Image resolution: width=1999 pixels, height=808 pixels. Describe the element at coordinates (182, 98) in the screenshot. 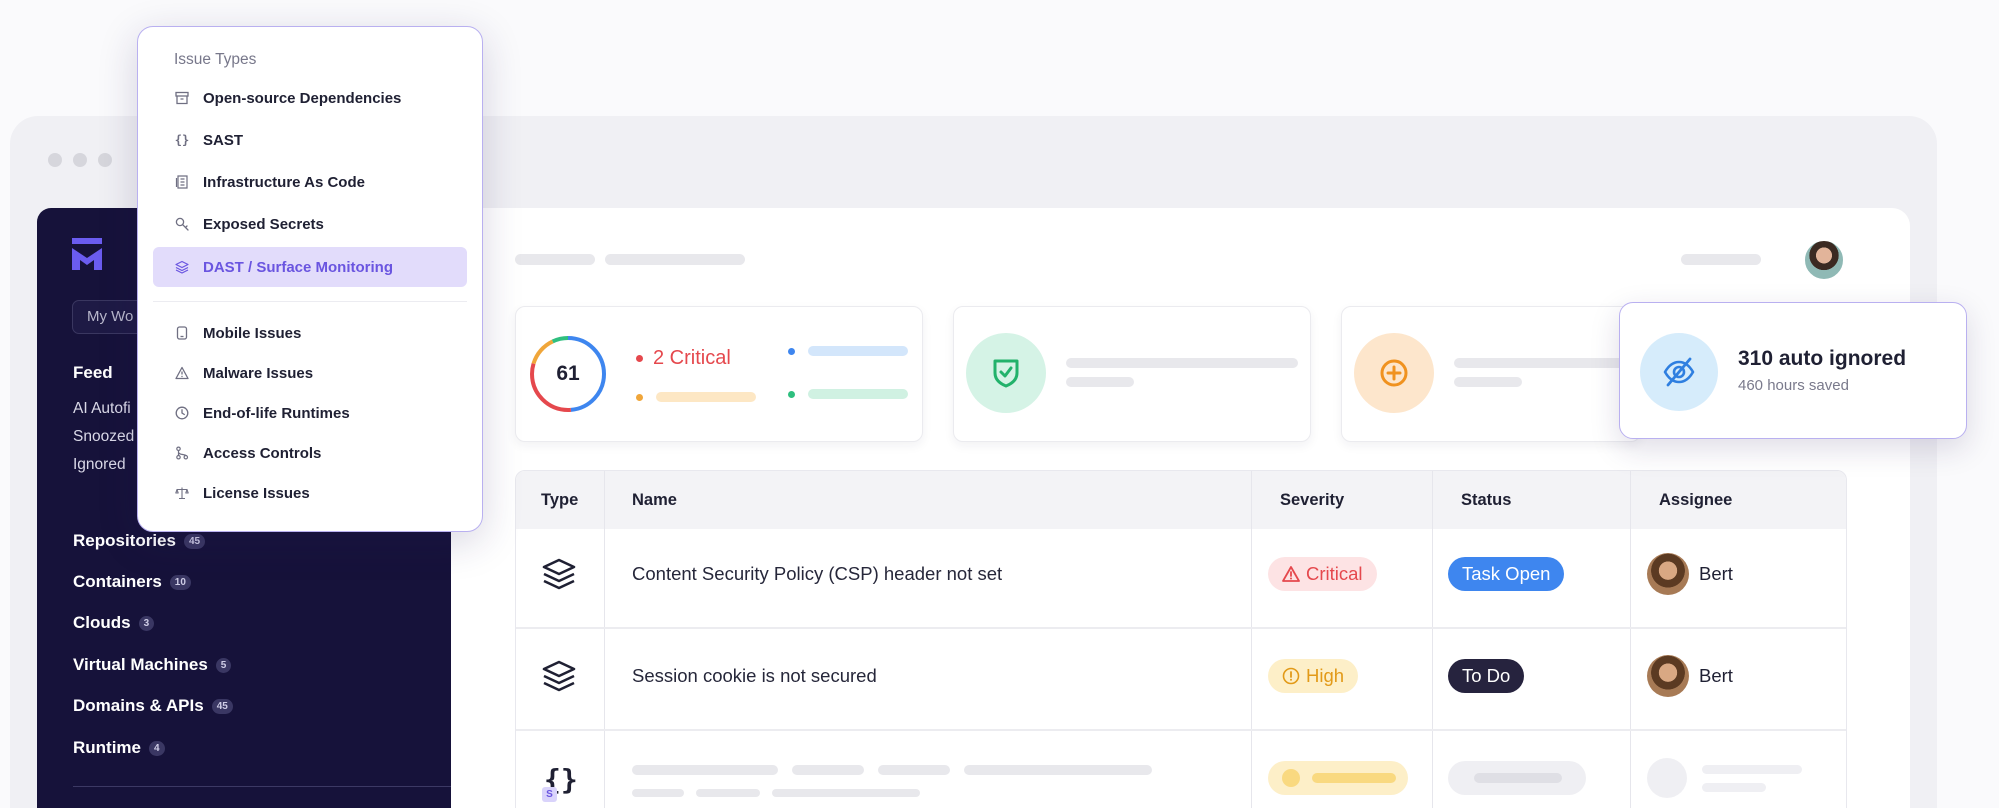

I see `archive-icon` at that location.